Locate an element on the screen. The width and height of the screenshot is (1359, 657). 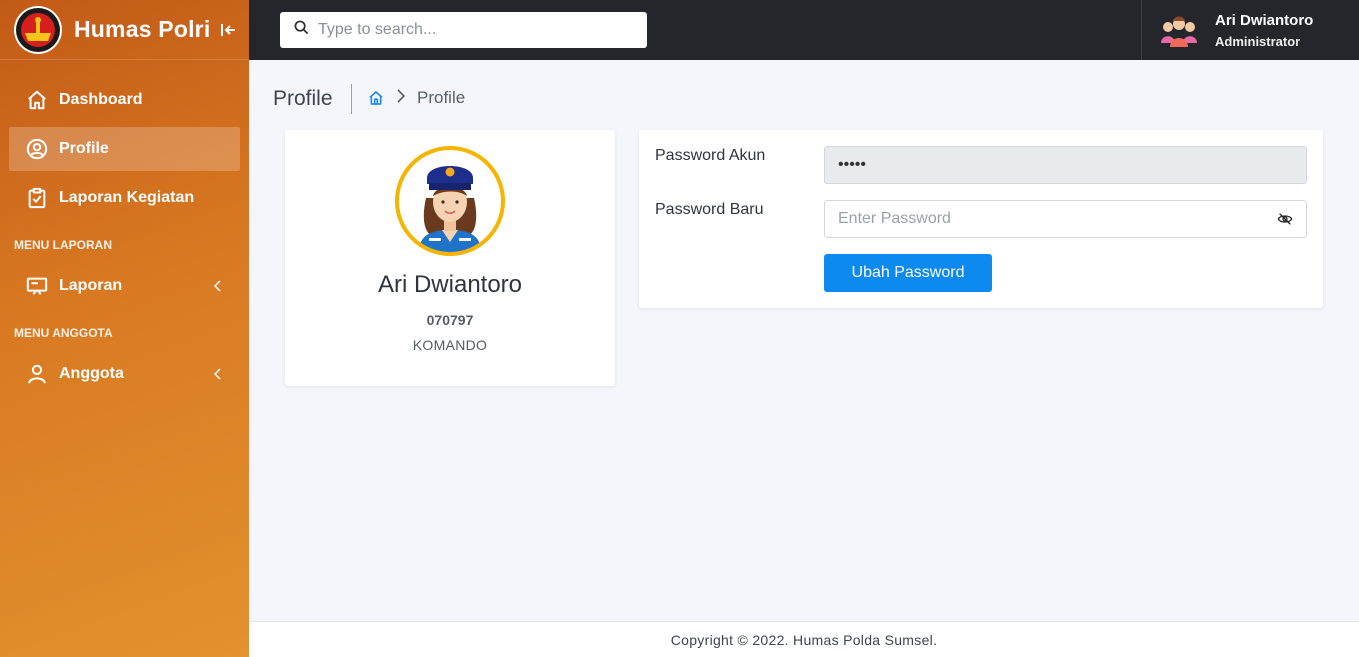
app-title: Humas Polri is located at coordinates (142, 29).